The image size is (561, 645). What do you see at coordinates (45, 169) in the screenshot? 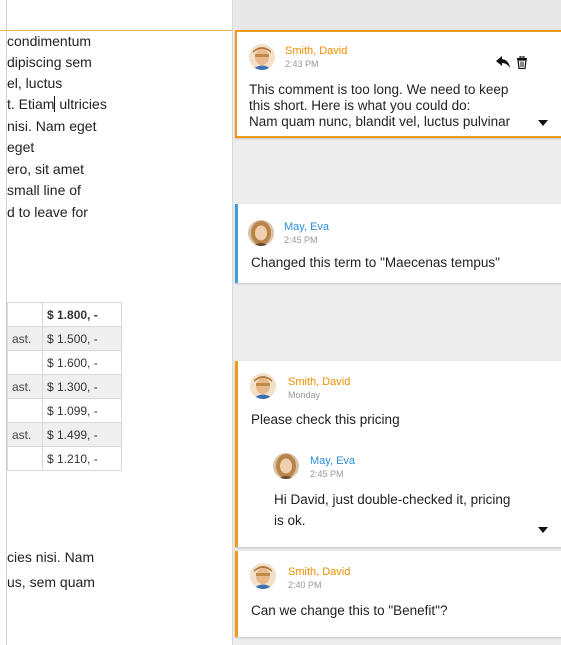
I see `document-line: ero, sit amet` at bounding box center [45, 169].